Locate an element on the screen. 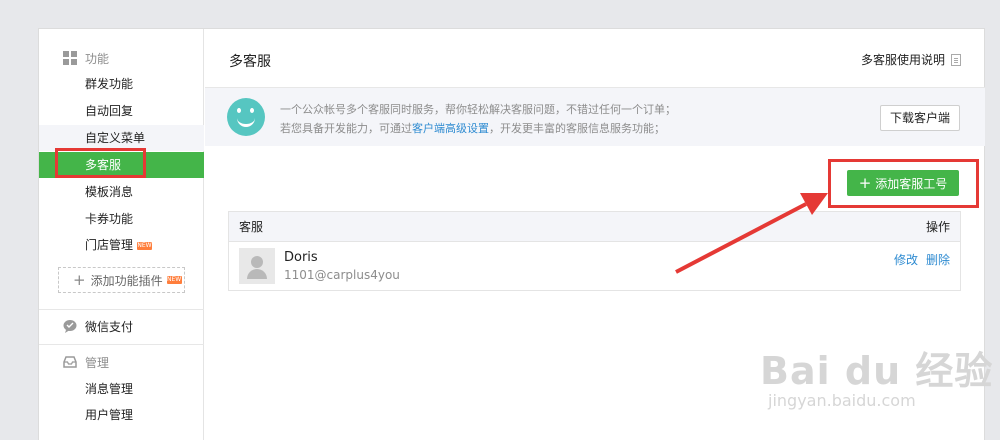 Image resolution: width=1000 pixels, height=440 pixels. document-icon is located at coordinates (956, 59).